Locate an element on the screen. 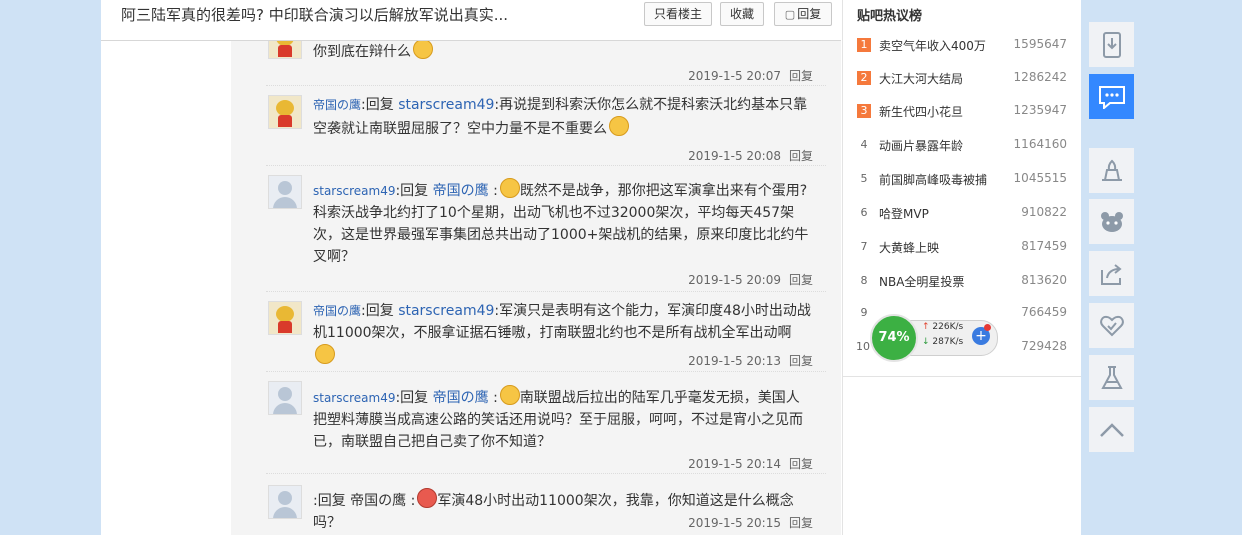  hot-topic-item: 6 哈登MVP 910822 is located at coordinates (962, 214).